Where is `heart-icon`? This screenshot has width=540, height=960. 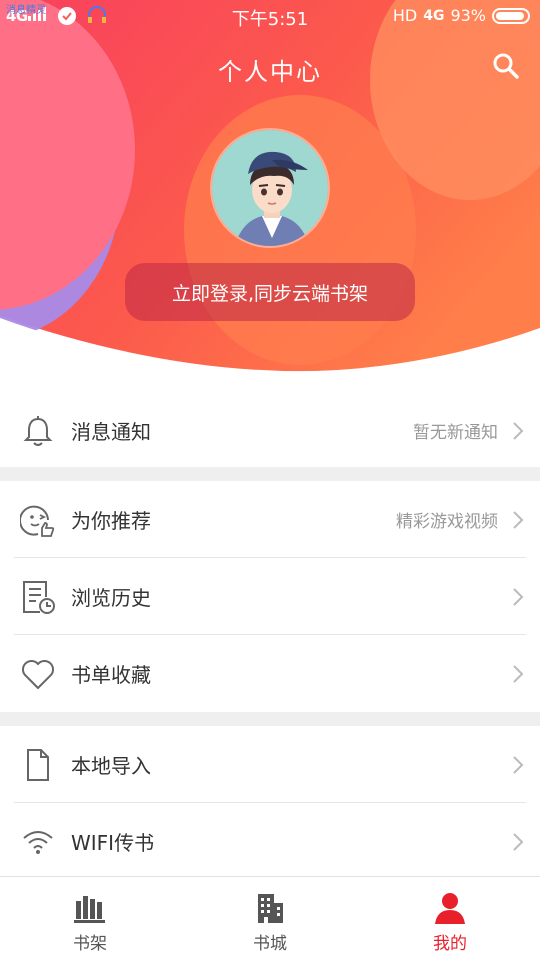 heart-icon is located at coordinates (38, 674).